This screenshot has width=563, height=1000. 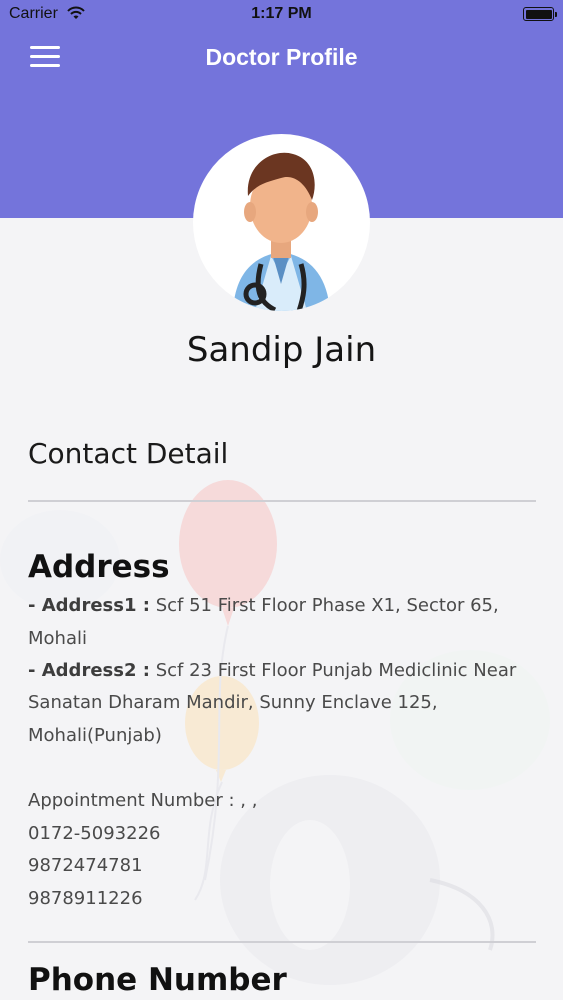 I want to click on address2-value-line3: Mohali(Punjab), so click(x=95, y=735).